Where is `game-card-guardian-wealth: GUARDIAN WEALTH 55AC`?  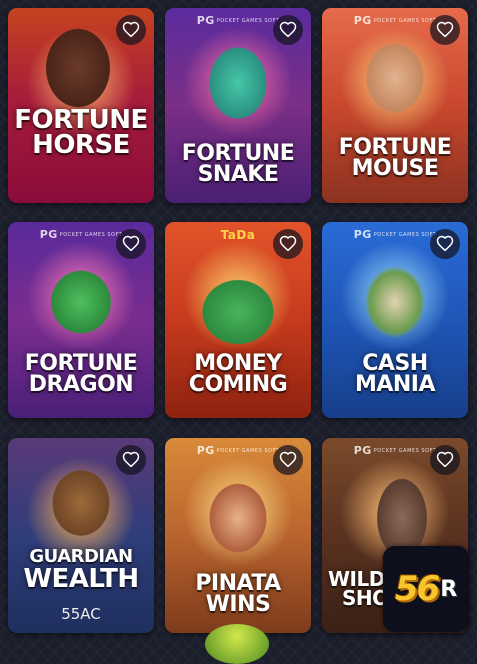
game-card-guardian-wealth: GUARDIAN WEALTH 55AC is located at coordinates (81, 535).